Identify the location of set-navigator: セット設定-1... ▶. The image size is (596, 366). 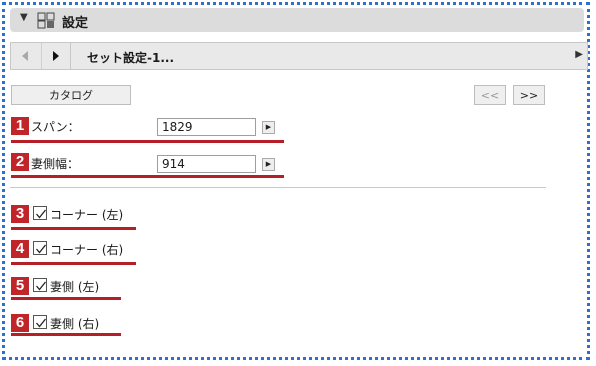
(299, 56).